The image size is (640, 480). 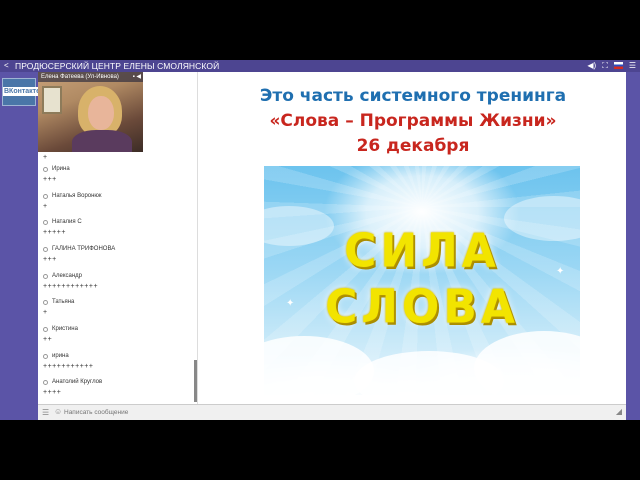 What do you see at coordinates (118, 361) in the screenshot?
I see `list-item: ирина +++++++++++` at bounding box center [118, 361].